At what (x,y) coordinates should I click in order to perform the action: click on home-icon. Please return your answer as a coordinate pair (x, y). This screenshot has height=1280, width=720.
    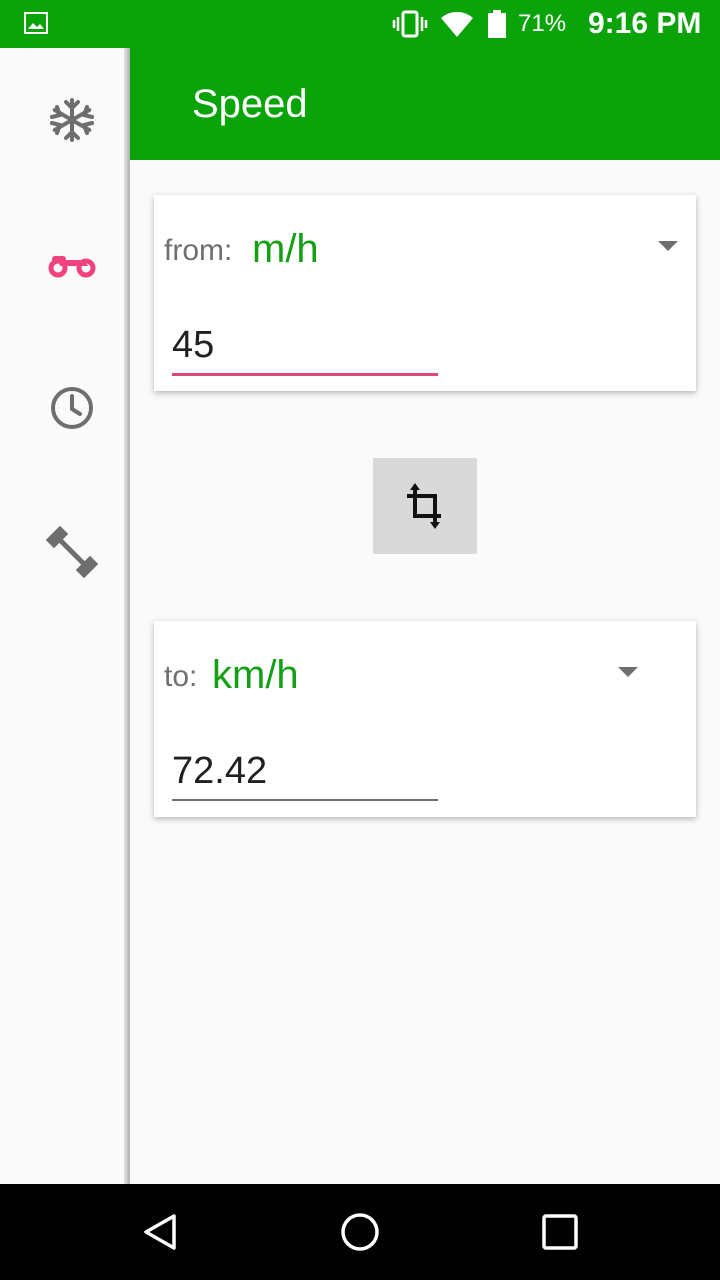
    Looking at the image, I should click on (360, 1232).